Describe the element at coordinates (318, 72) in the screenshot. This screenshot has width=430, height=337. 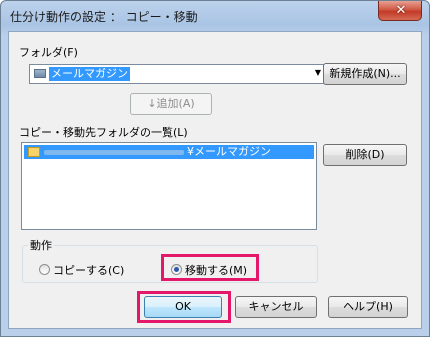
I see `chevron-down-icon: ▼` at that location.